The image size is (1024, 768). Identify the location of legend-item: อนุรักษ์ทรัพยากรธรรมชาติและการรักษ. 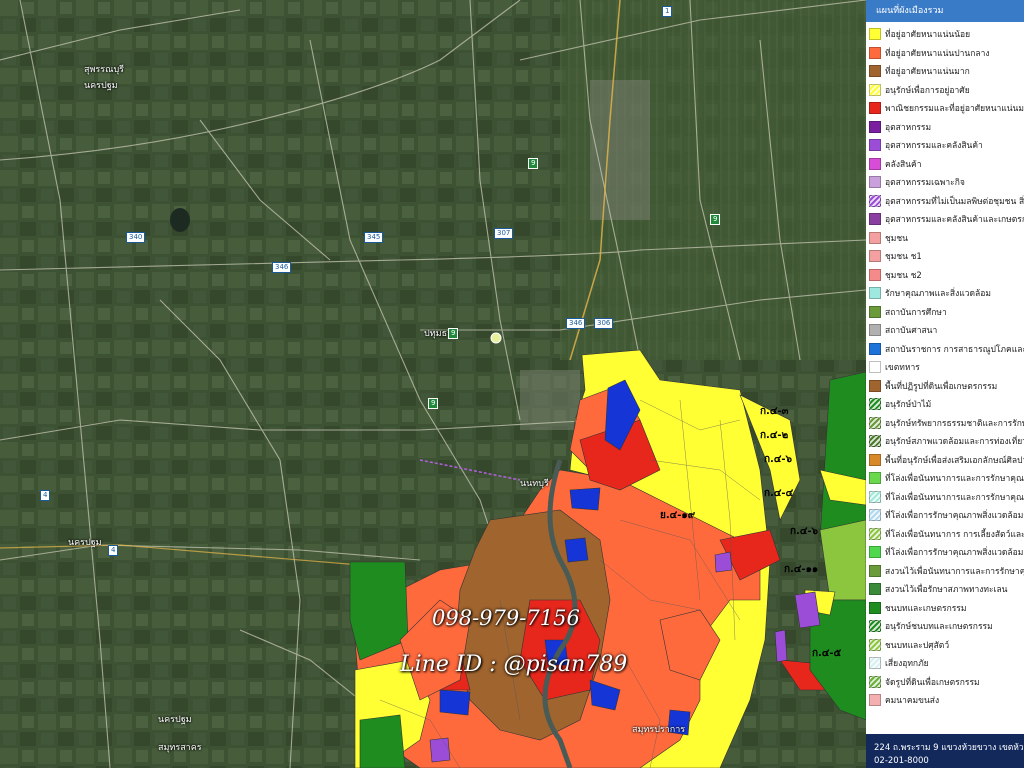
(945, 423).